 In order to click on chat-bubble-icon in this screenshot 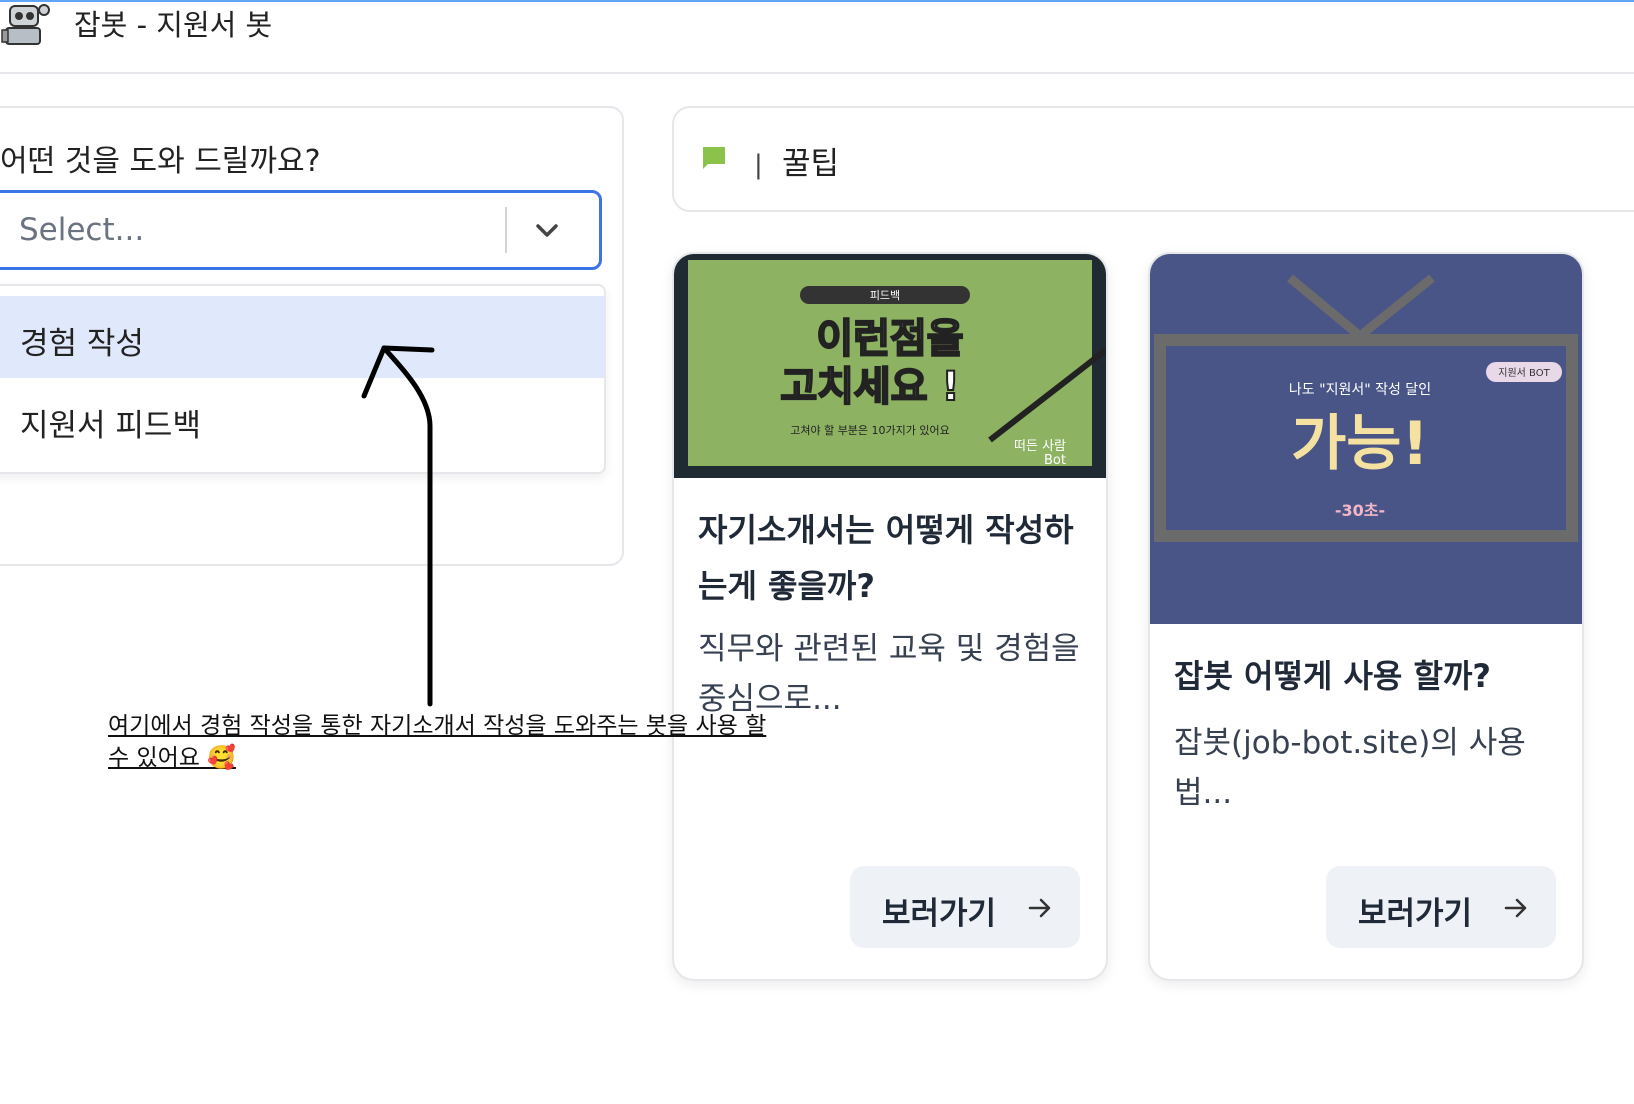, I will do `click(714, 158)`.